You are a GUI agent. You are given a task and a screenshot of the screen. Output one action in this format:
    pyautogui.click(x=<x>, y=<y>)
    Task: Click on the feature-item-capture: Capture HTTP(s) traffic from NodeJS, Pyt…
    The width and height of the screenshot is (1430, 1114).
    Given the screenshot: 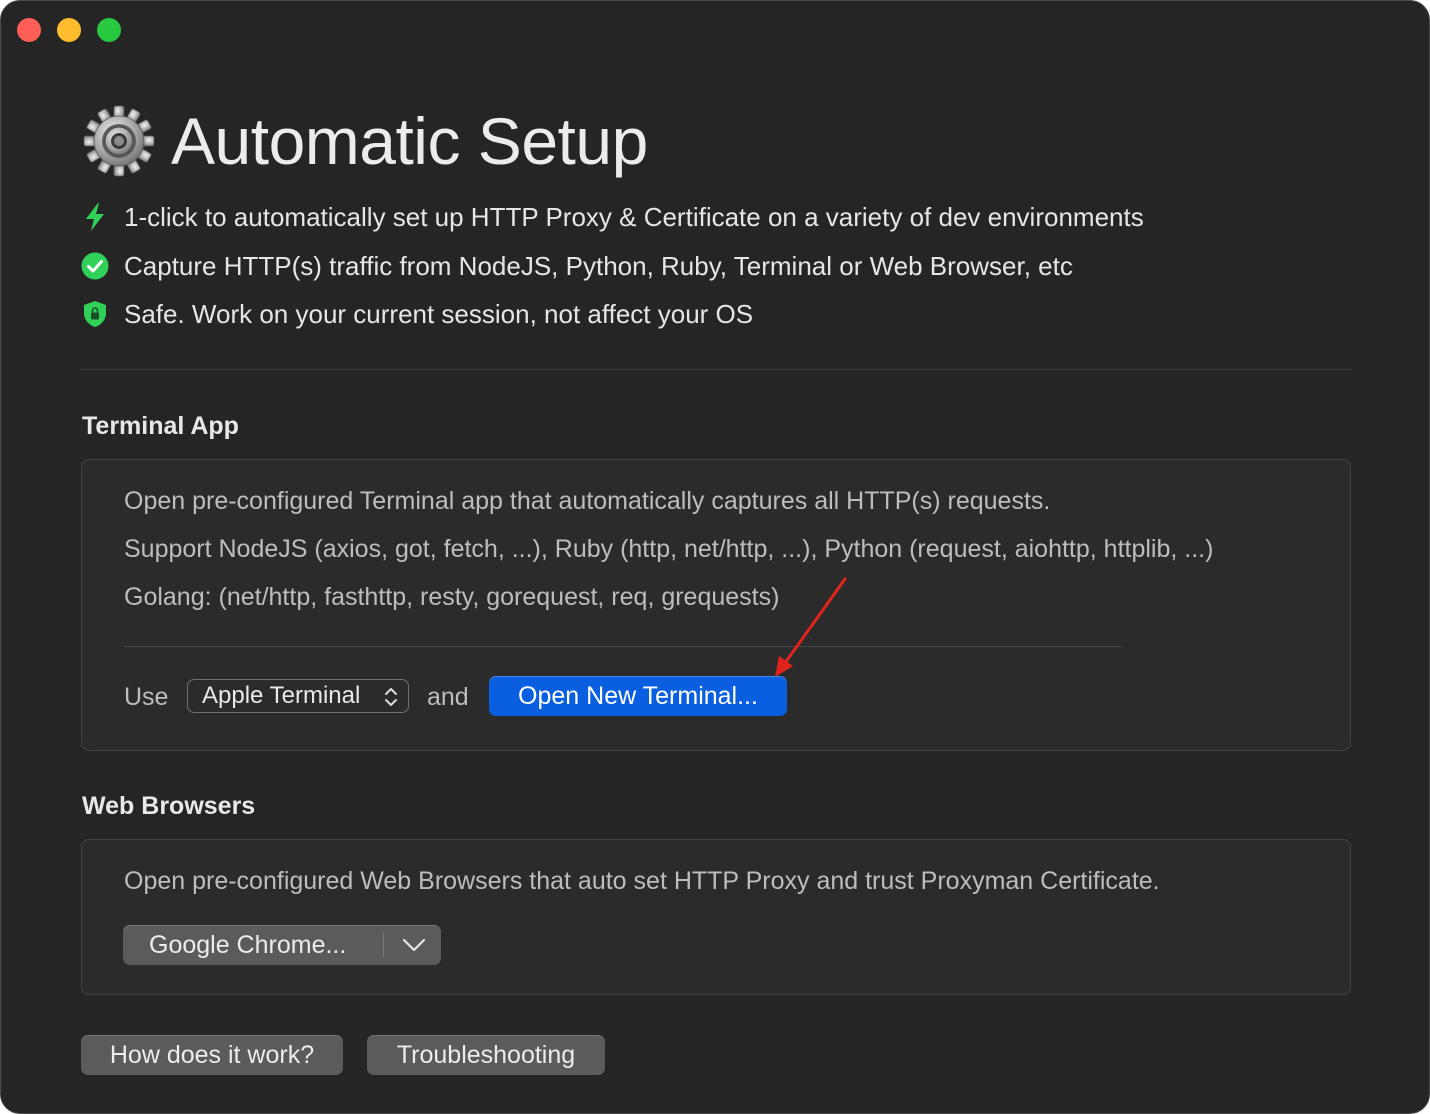 What is the action you would take?
    pyautogui.click(x=577, y=266)
    